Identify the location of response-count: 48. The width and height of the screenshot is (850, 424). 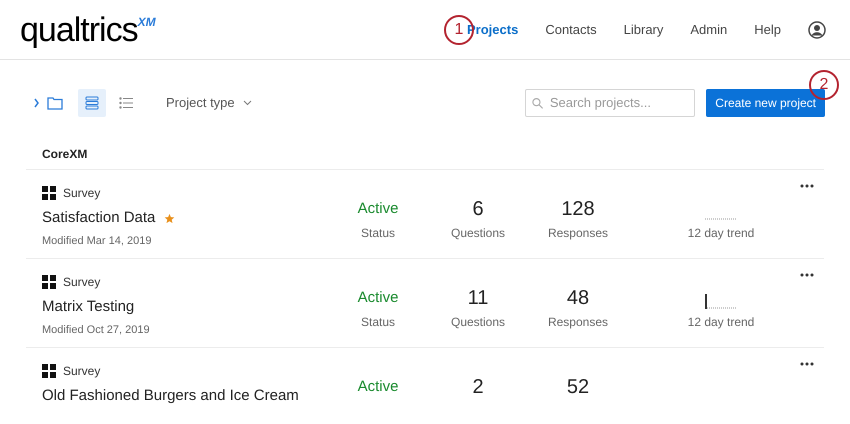
(578, 298).